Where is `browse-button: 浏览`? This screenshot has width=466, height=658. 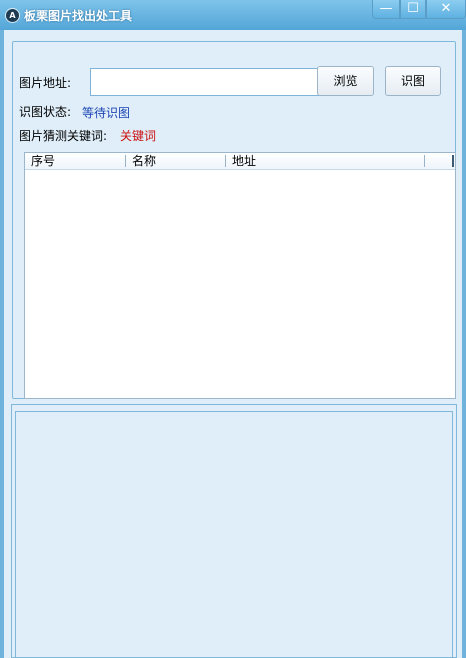 browse-button: 浏览 is located at coordinates (345, 81).